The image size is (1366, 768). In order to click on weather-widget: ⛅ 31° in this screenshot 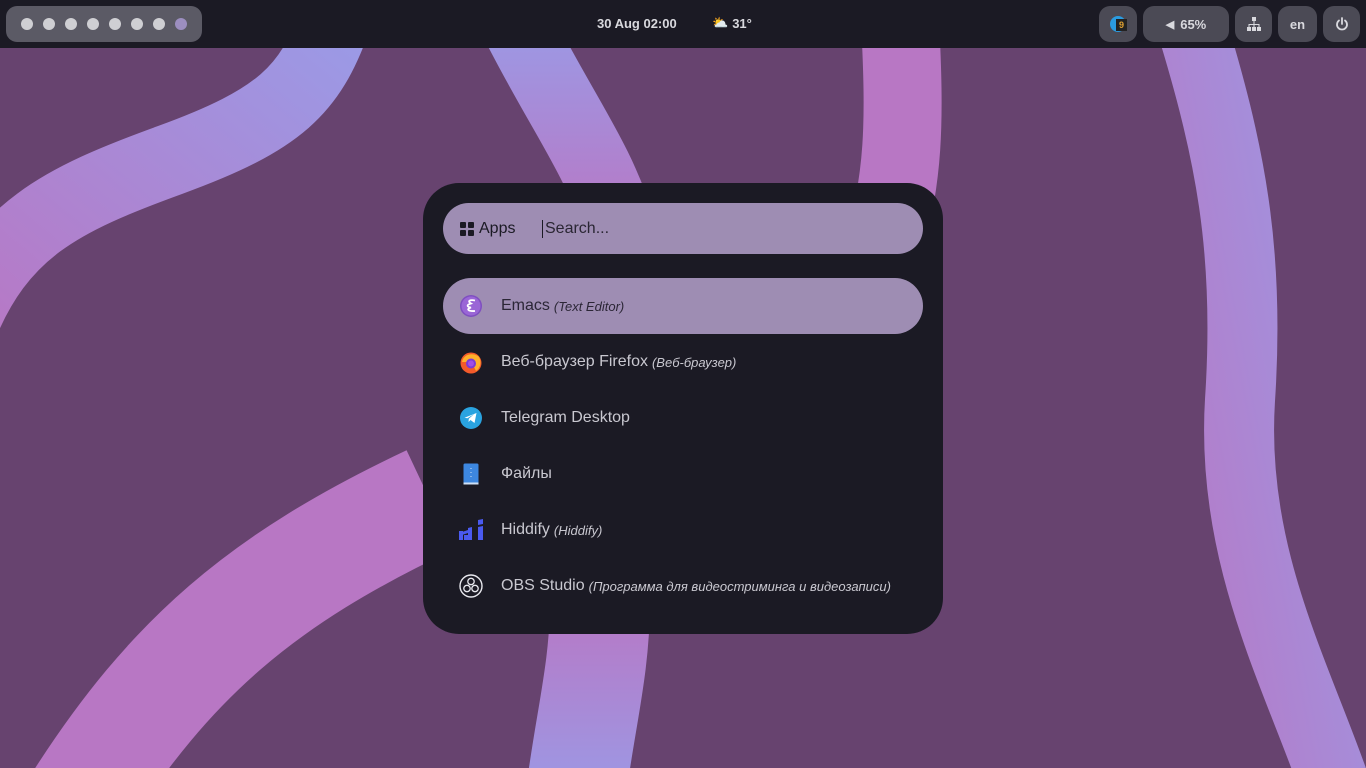, I will do `click(732, 23)`.